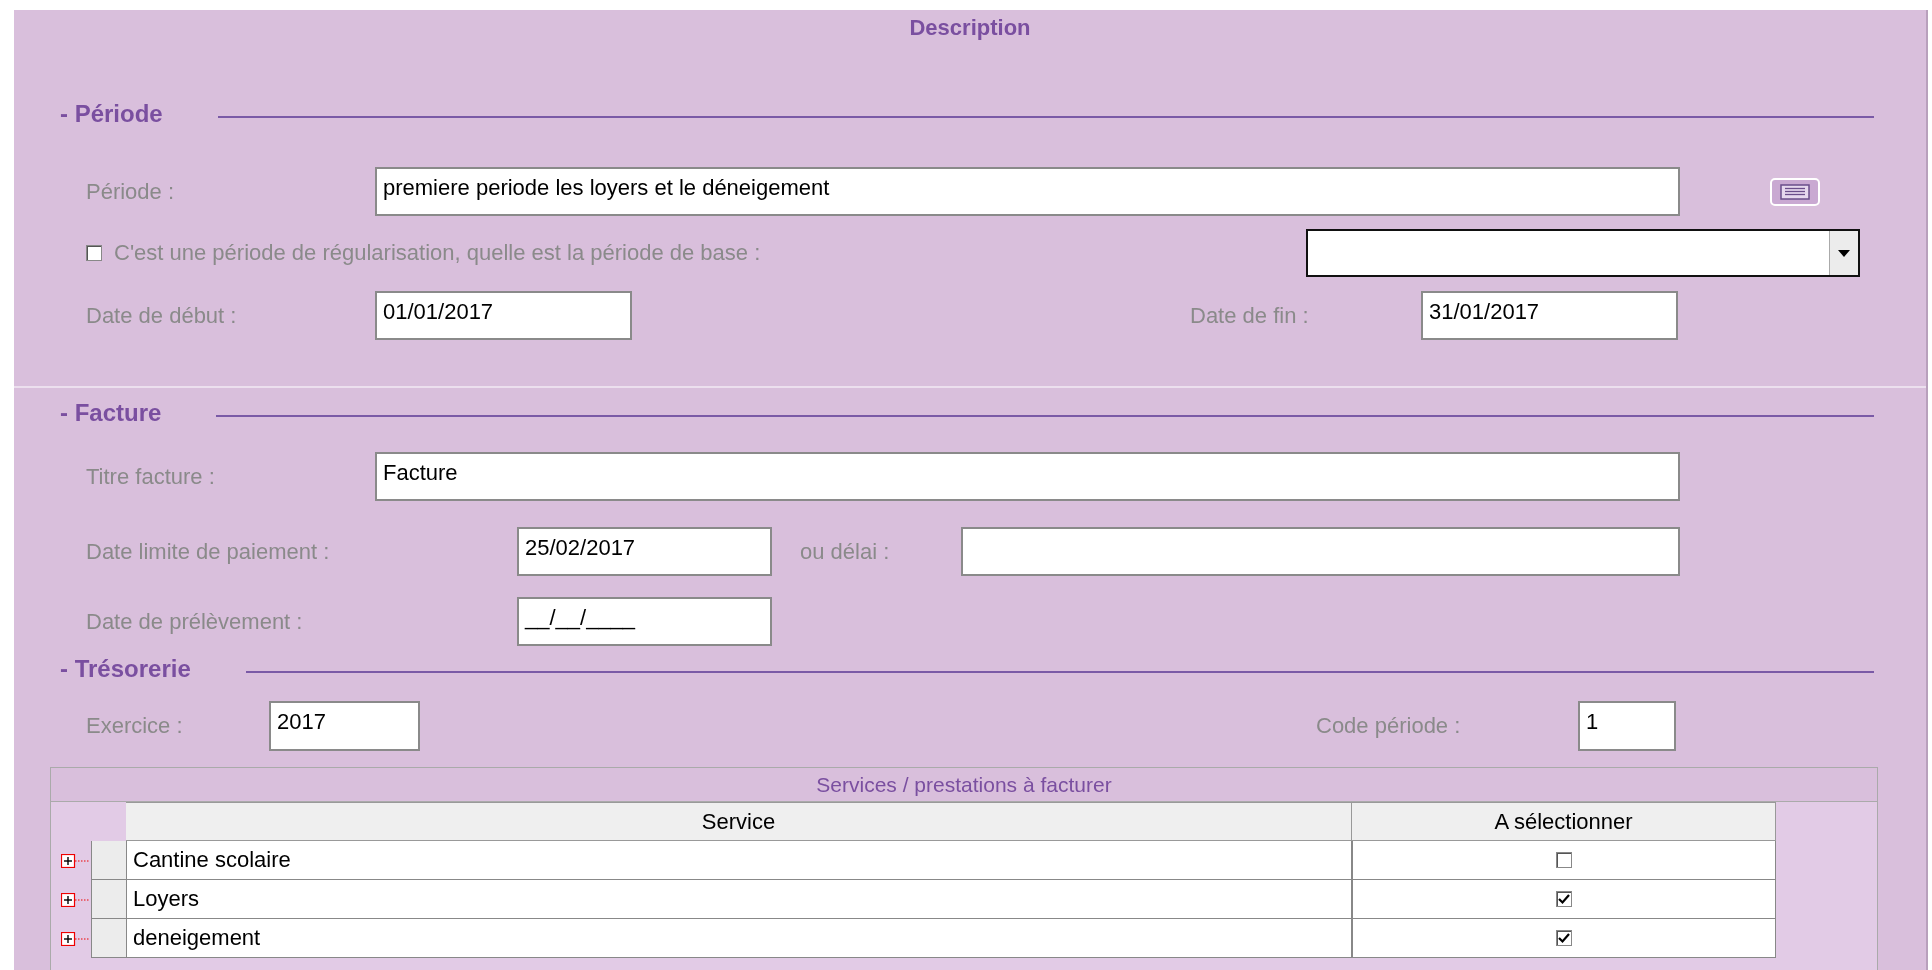 Image resolution: width=1932 pixels, height=970 pixels. I want to click on date-field: 25/02/2017, so click(644, 551).